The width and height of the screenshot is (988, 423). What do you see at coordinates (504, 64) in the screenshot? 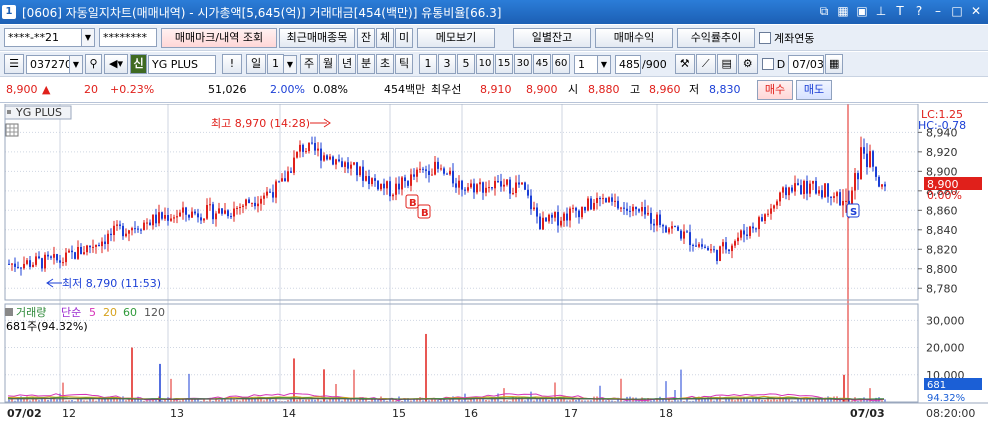
I see `interval-15-button: 15` at bounding box center [504, 64].